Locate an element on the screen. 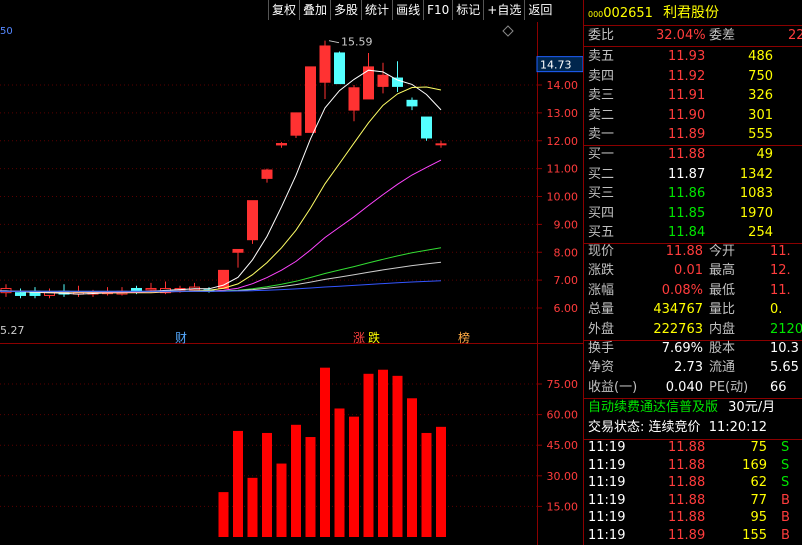 This screenshot has height=545, width=802. quote-value: 11.88 is located at coordinates (684, 251).